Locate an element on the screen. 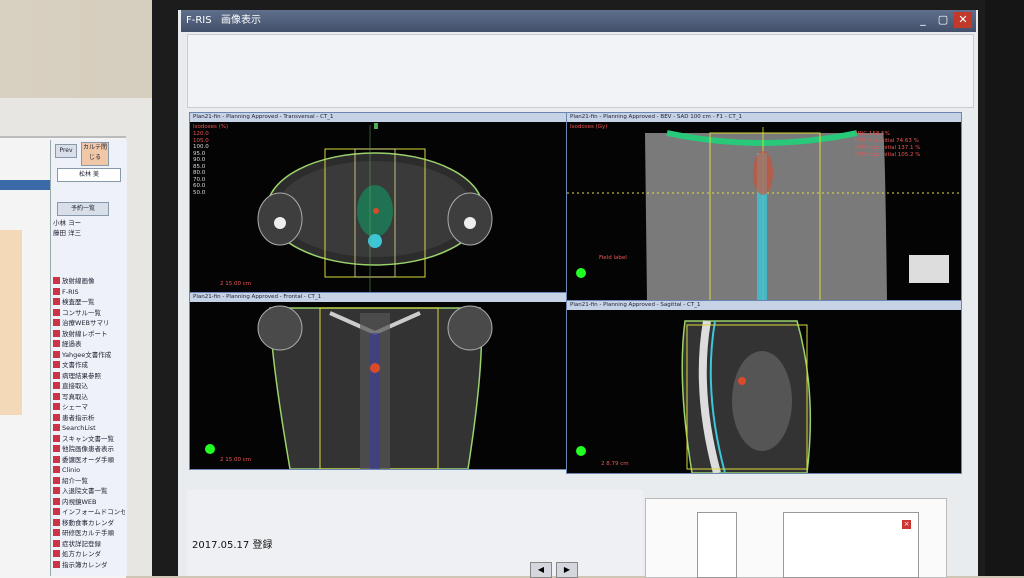 The image size is (1024, 578). close-button: ✕ is located at coordinates (963, 20).